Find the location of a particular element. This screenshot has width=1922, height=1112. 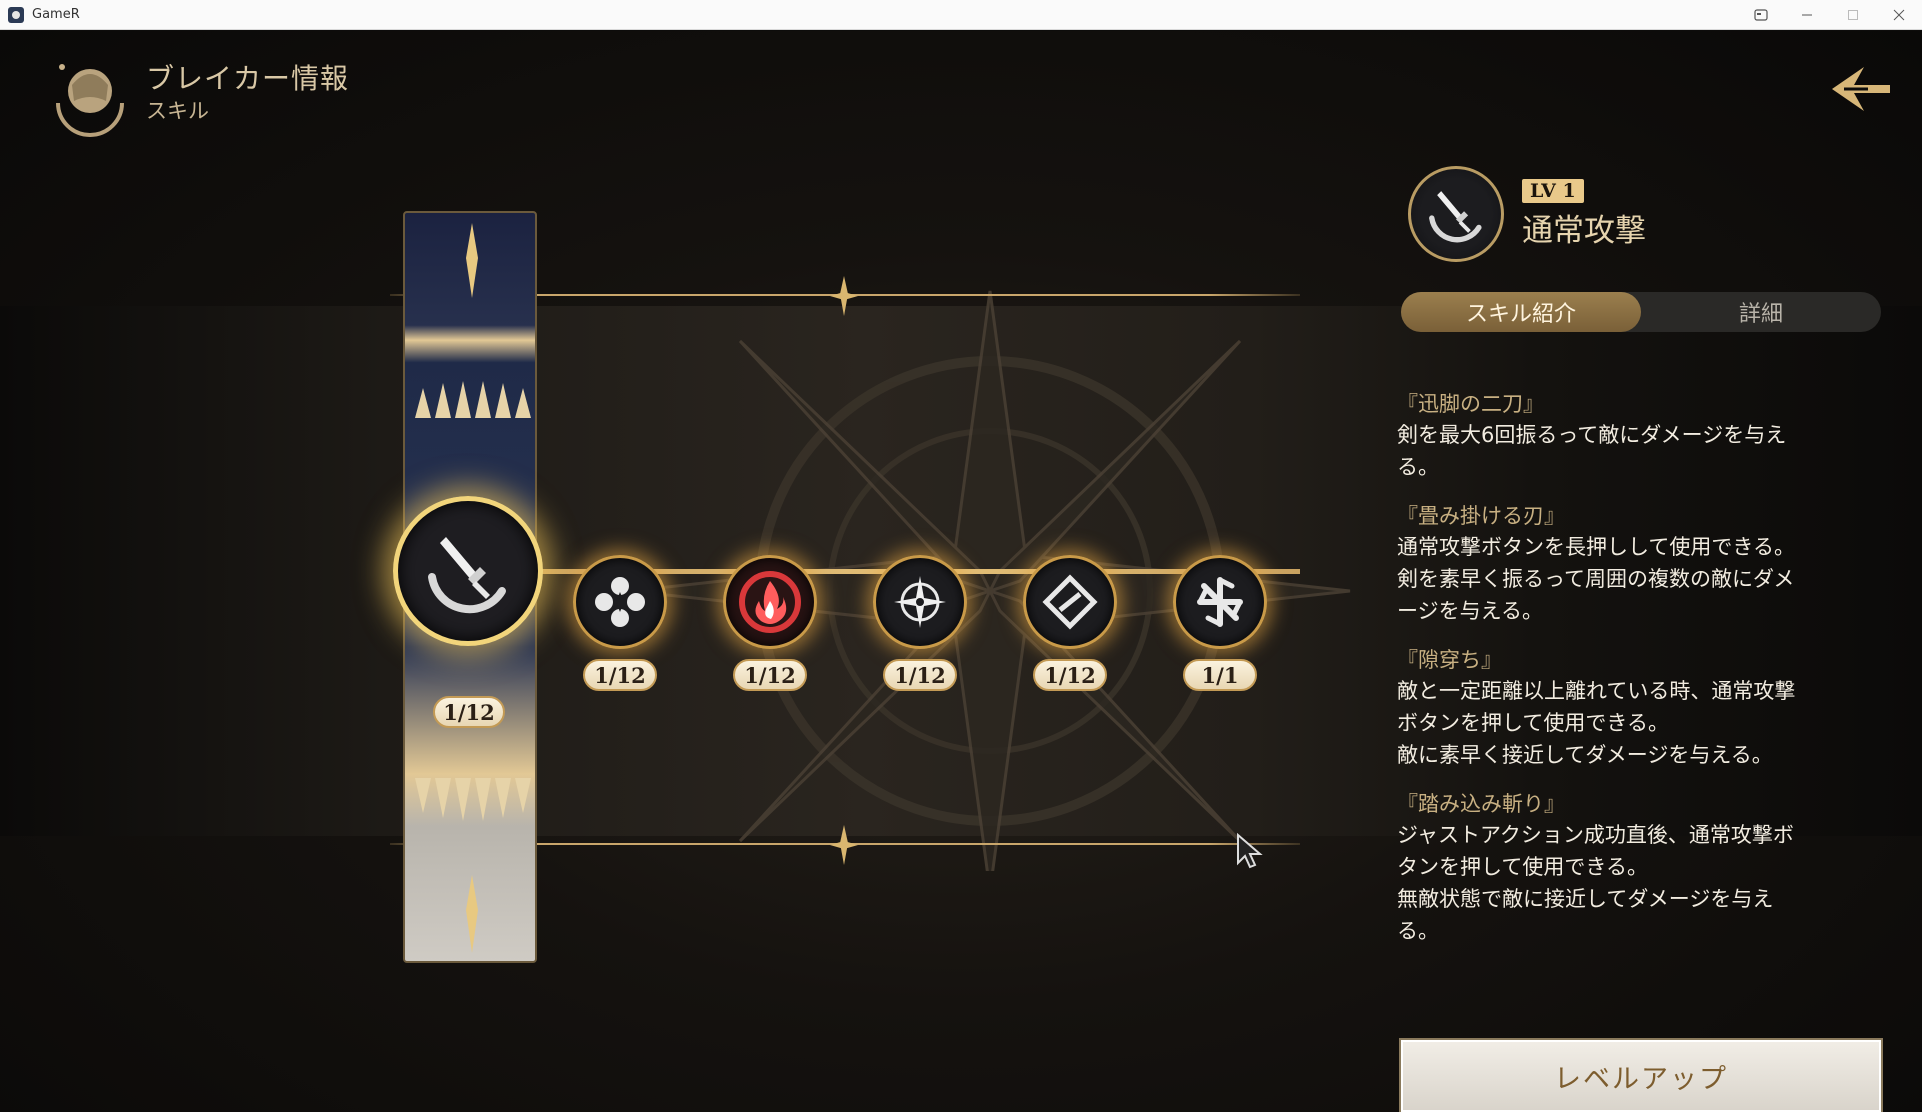

section-line: ージを与える。 is located at coordinates (1470, 611).